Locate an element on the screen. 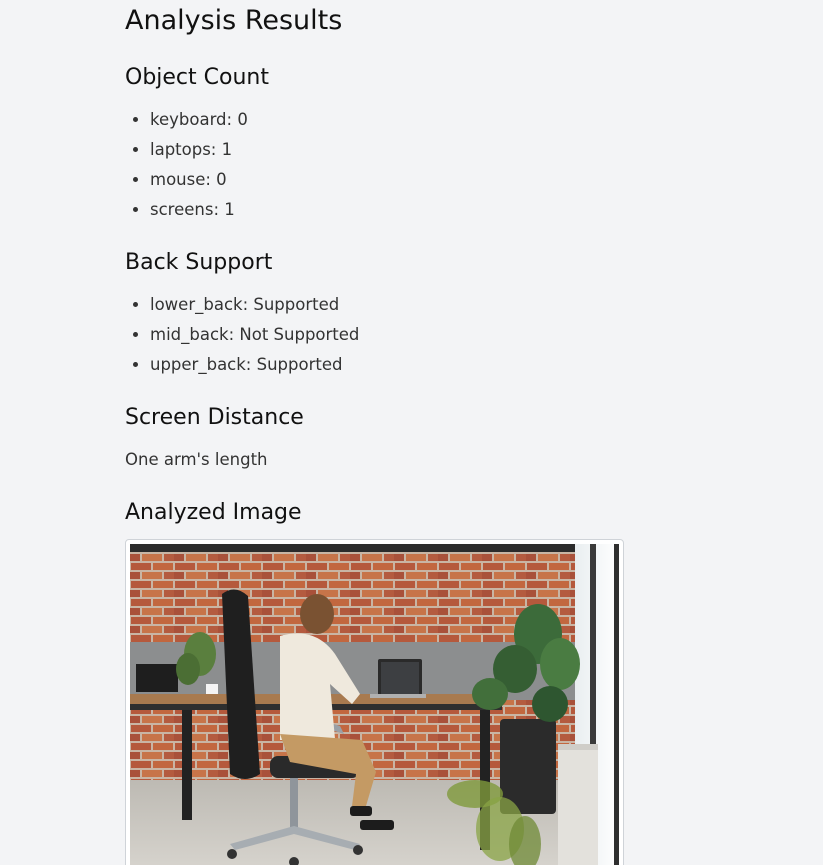  screen-distance-heading: Screen Distance is located at coordinates (214, 417).